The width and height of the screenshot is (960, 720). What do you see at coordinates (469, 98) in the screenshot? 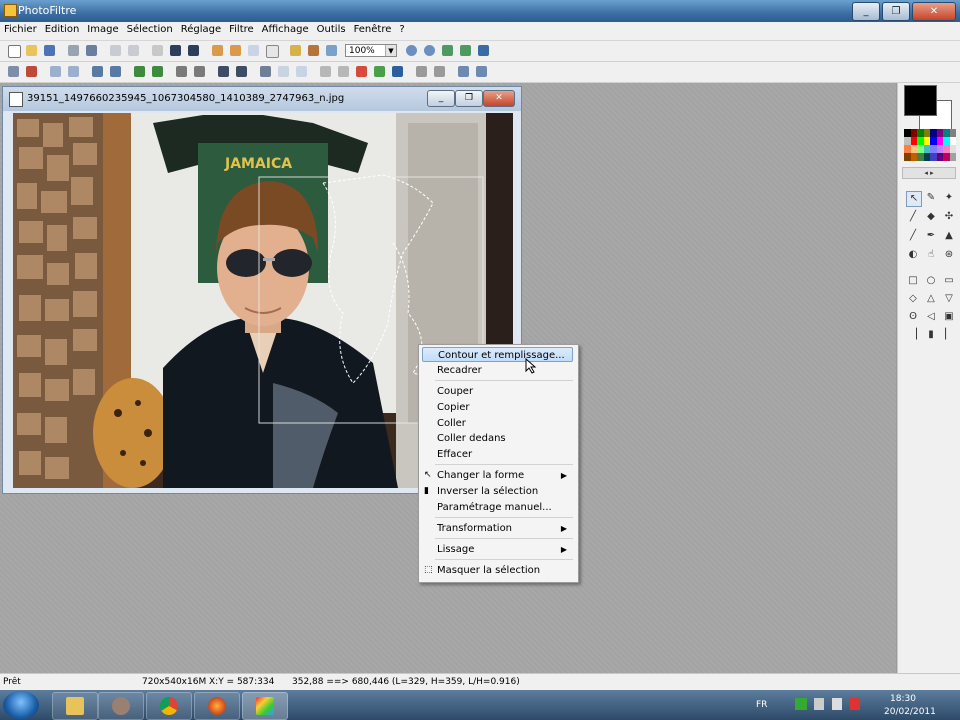
I see `doc-maximize-button: ❐` at bounding box center [469, 98].